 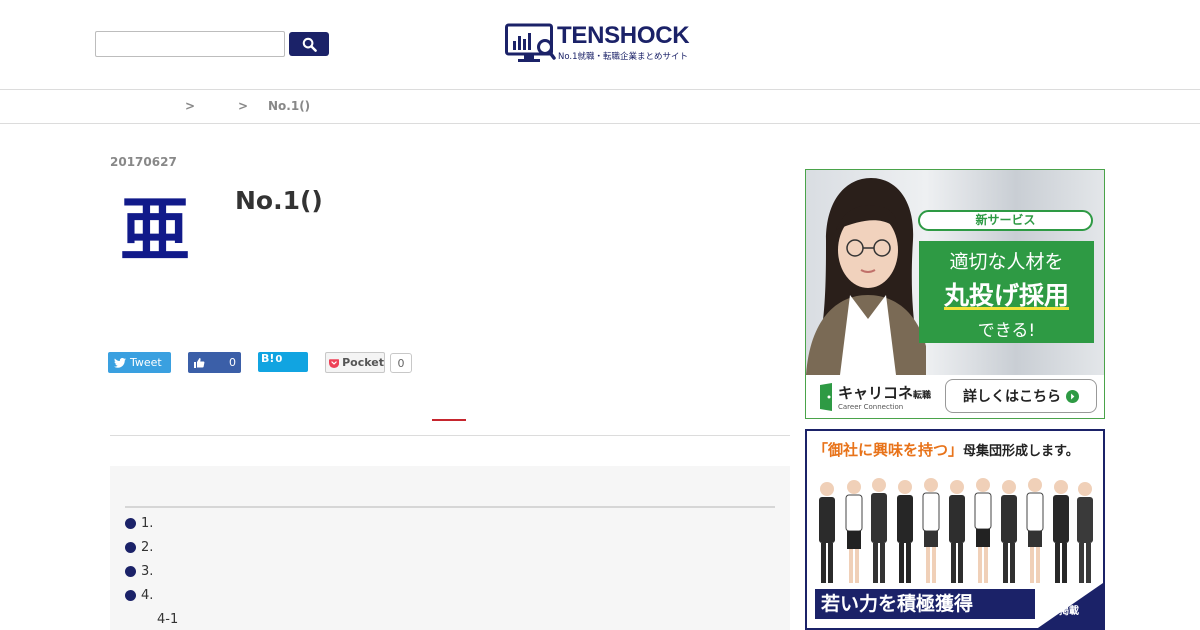 I want to click on toc-item: 2., so click(x=139, y=547).